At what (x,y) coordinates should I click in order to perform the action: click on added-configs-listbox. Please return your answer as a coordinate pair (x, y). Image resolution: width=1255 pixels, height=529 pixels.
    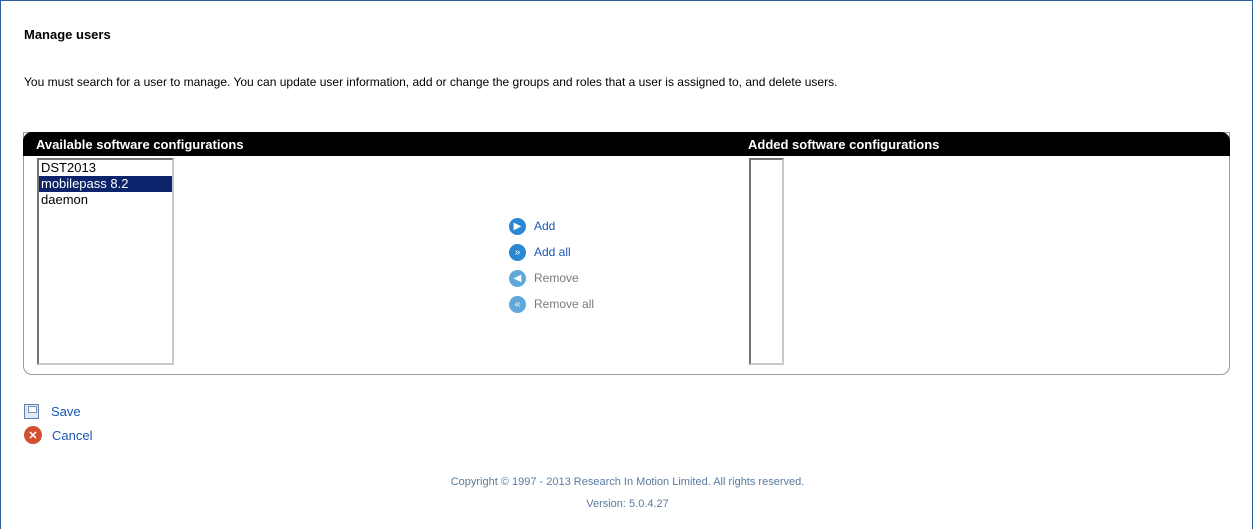
    Looking at the image, I should click on (766, 261).